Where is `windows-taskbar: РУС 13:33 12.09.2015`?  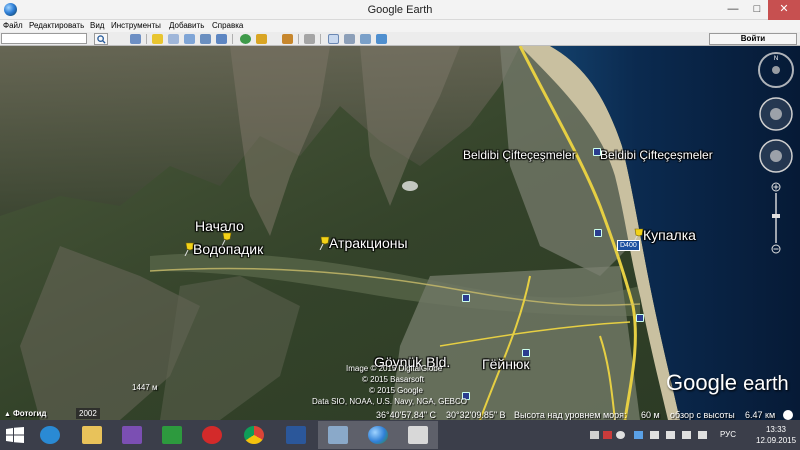
windows-taskbar: РУС 13:33 12.09.2015 is located at coordinates (400, 435).